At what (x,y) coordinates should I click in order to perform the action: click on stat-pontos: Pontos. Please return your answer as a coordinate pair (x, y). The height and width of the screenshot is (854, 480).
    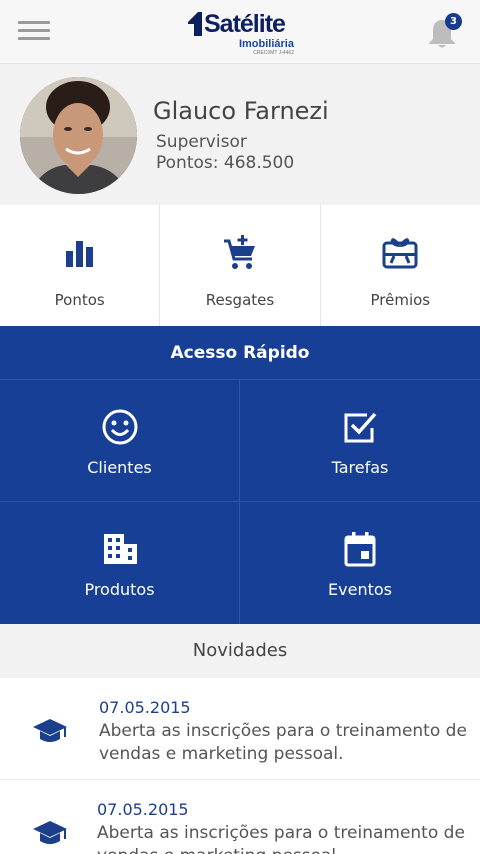
    Looking at the image, I should click on (80, 265).